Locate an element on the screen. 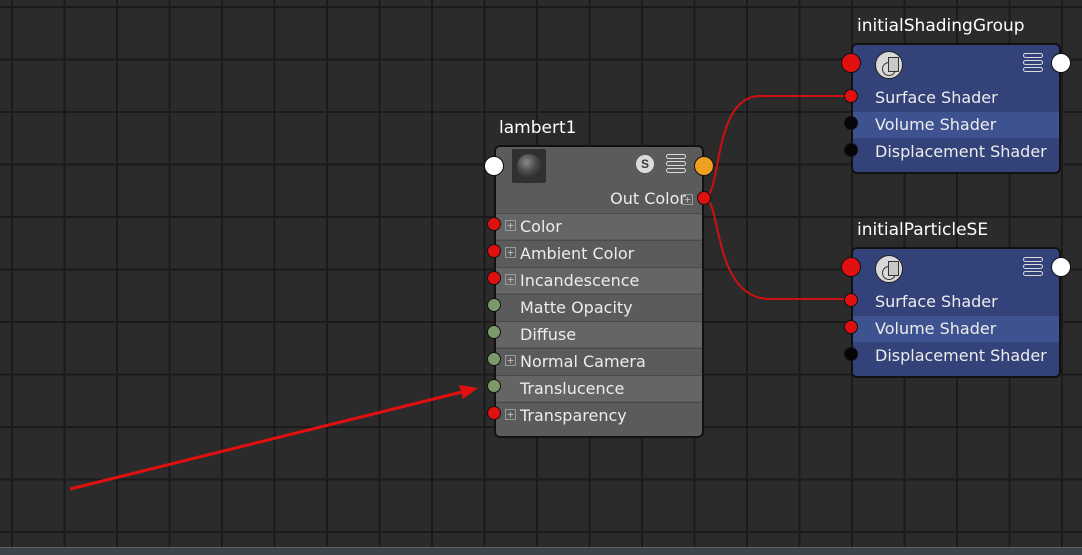  shader-s-icon: S is located at coordinates (645, 164).